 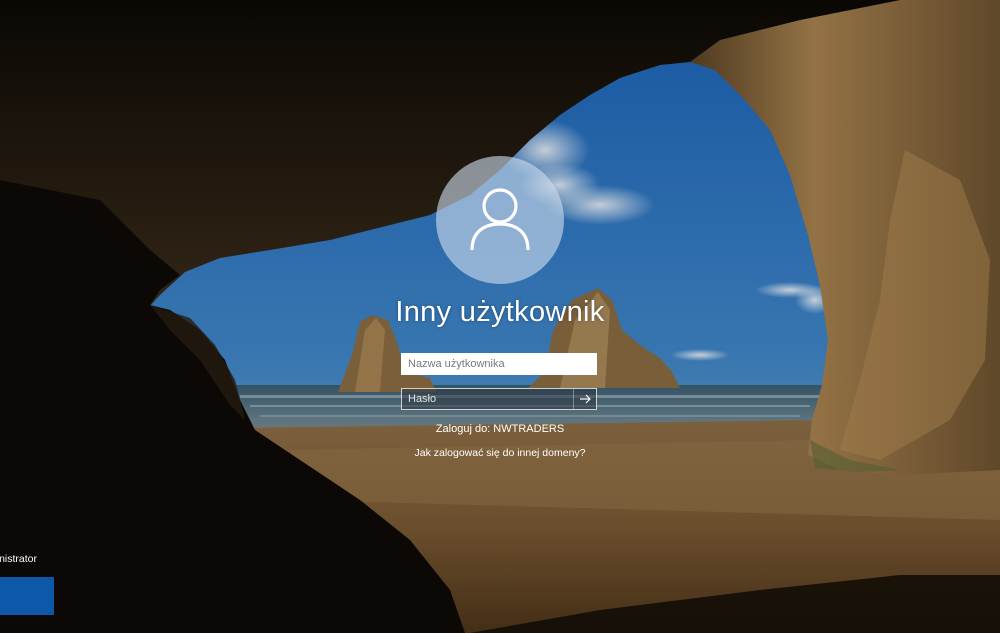 I want to click on password-field-container, so click(x=499, y=399).